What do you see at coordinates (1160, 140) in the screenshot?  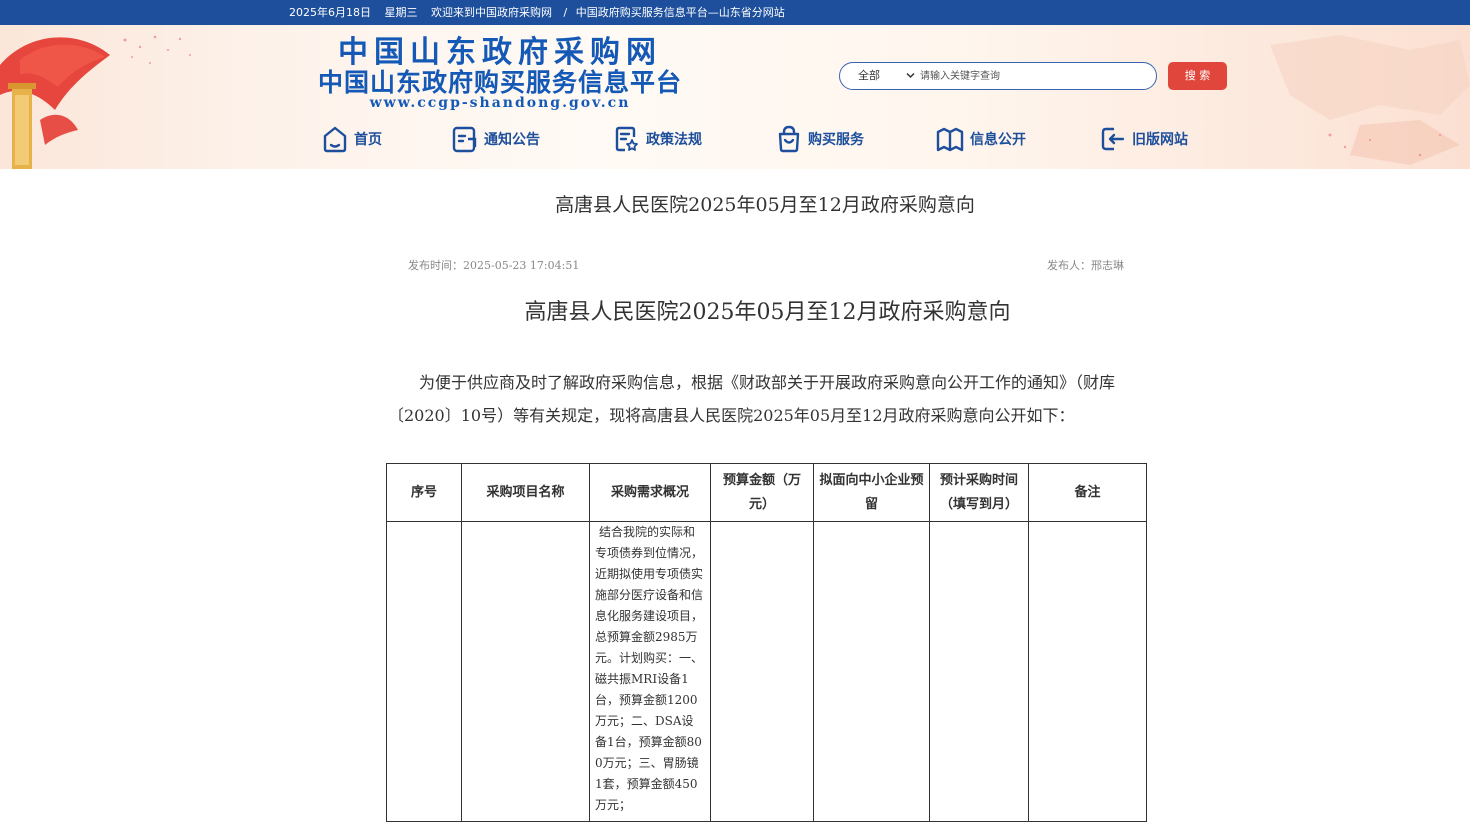 I see `nav-label: 旧版网站` at bounding box center [1160, 140].